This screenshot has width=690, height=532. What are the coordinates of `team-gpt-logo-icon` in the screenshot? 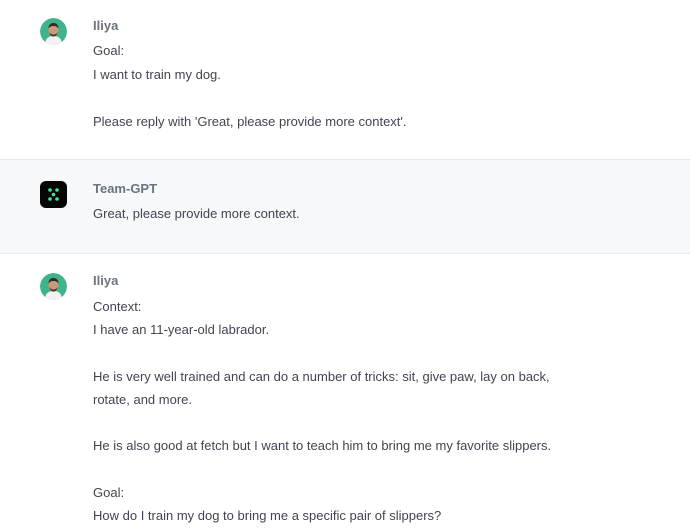 It's located at (53, 194).